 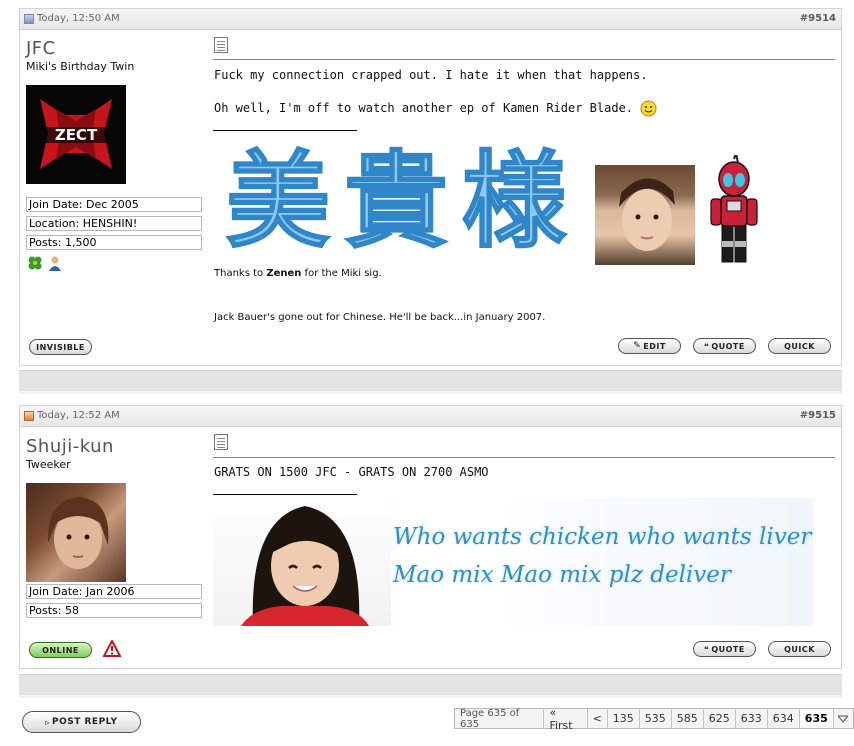 I want to click on page-link: 135, so click(x=624, y=718).